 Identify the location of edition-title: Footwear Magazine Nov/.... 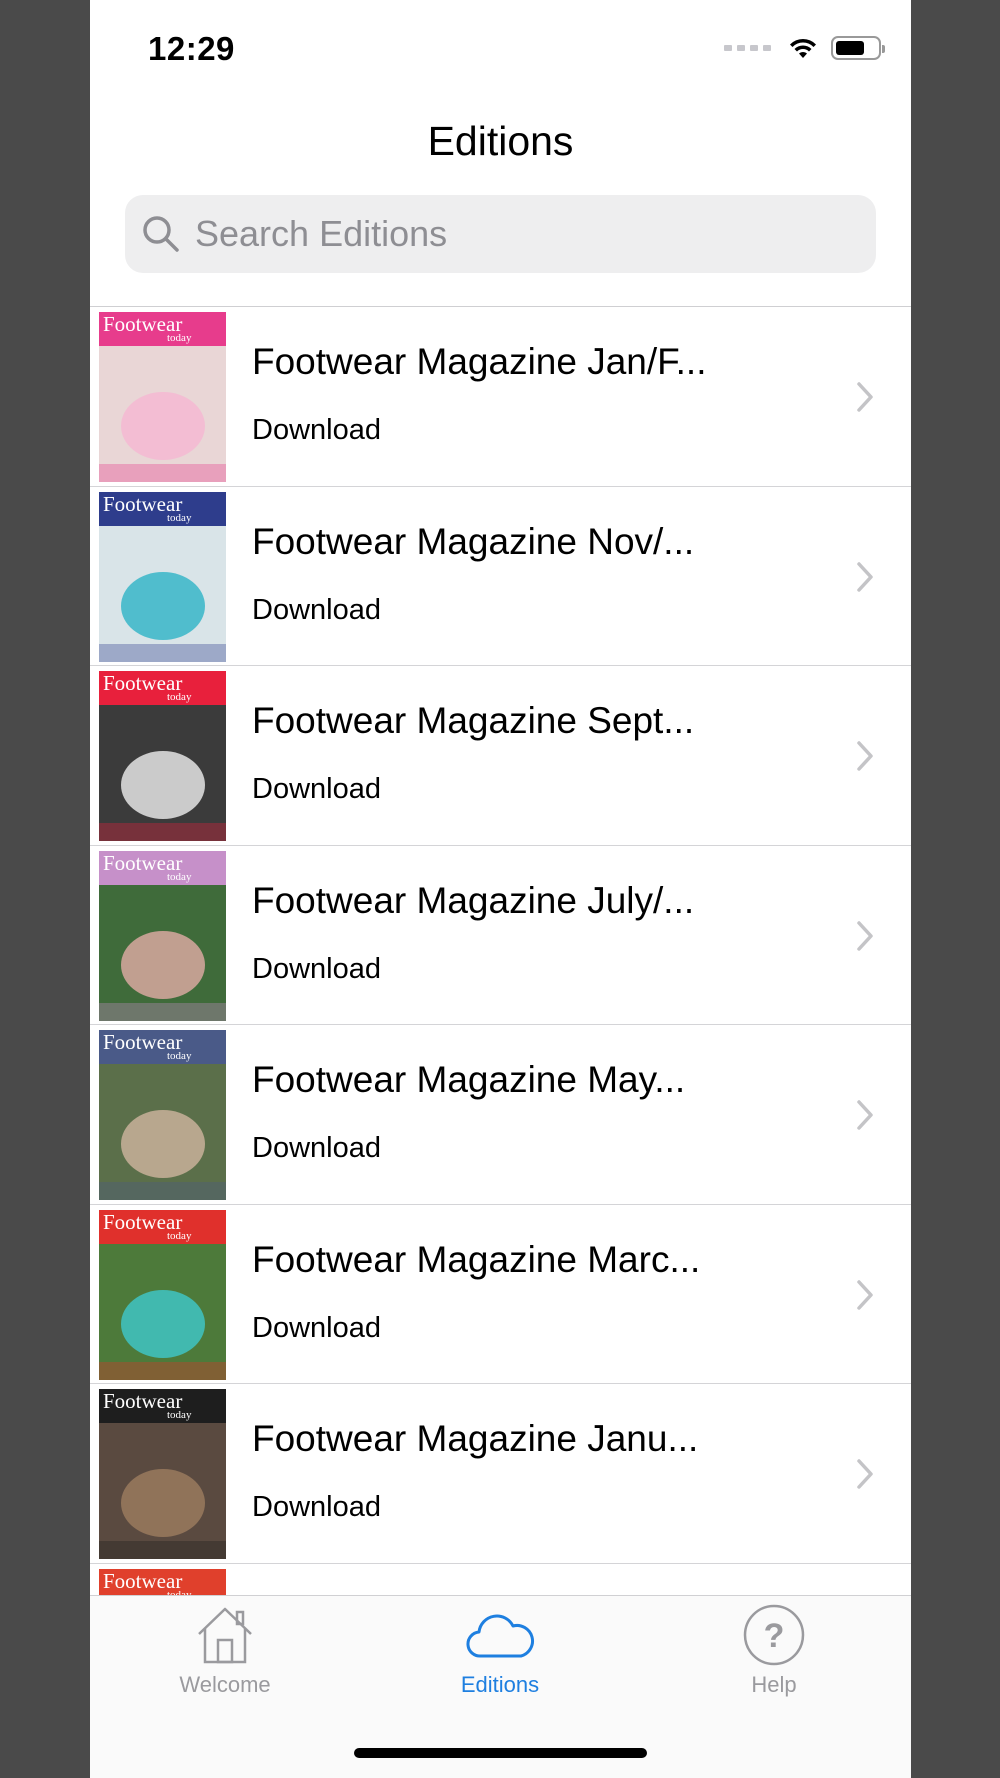
(473, 541).